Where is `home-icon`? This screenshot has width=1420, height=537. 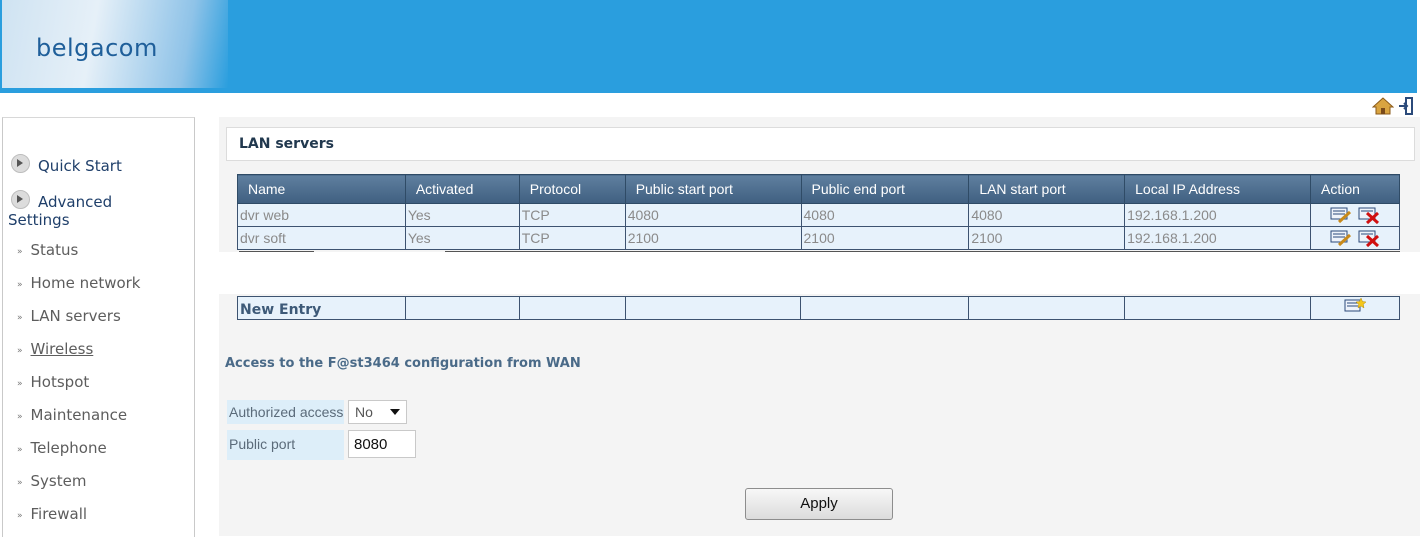
home-icon is located at coordinates (1383, 106).